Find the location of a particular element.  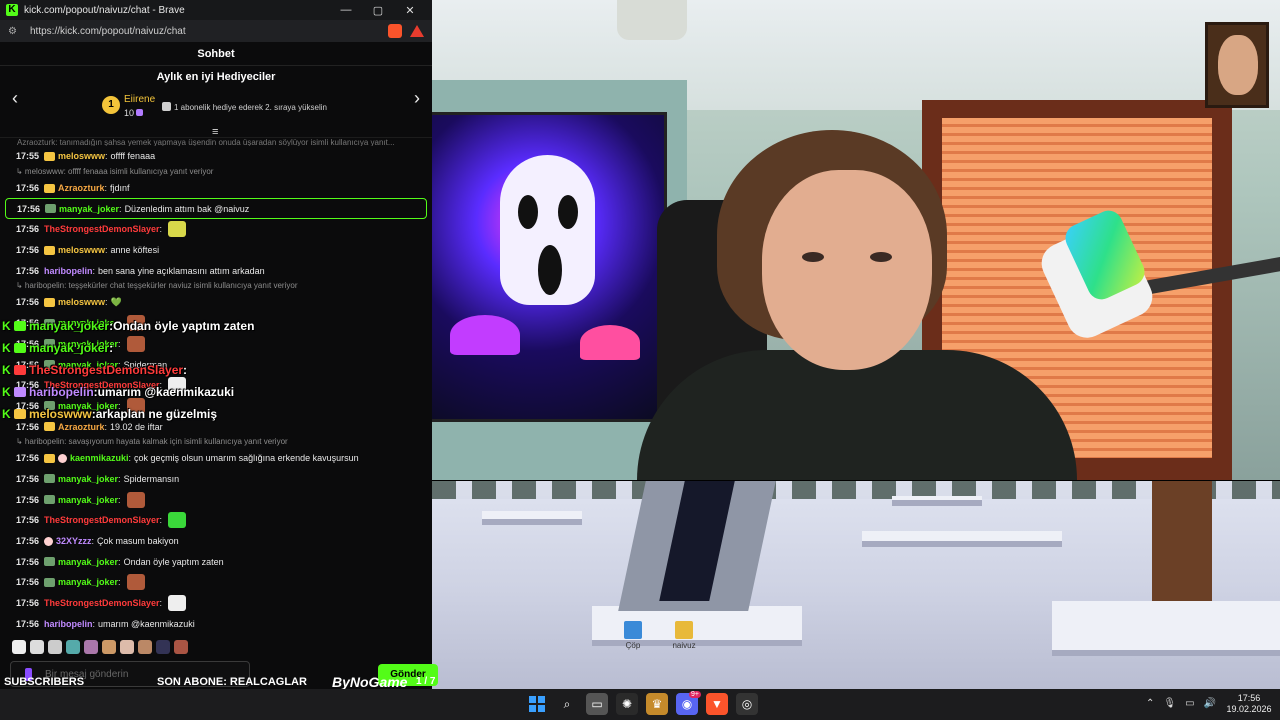

chevron-right-icon: › is located at coordinates (417, 98).